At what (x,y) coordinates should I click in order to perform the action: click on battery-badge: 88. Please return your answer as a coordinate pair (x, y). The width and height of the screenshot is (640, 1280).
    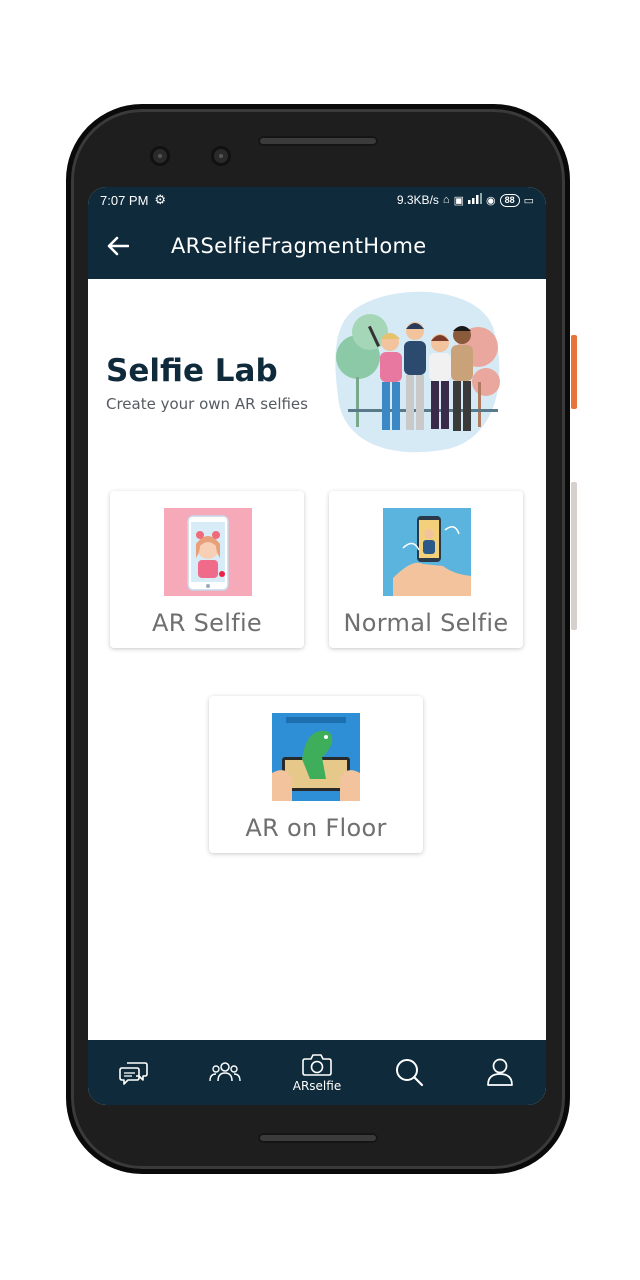
    Looking at the image, I should click on (509, 200).